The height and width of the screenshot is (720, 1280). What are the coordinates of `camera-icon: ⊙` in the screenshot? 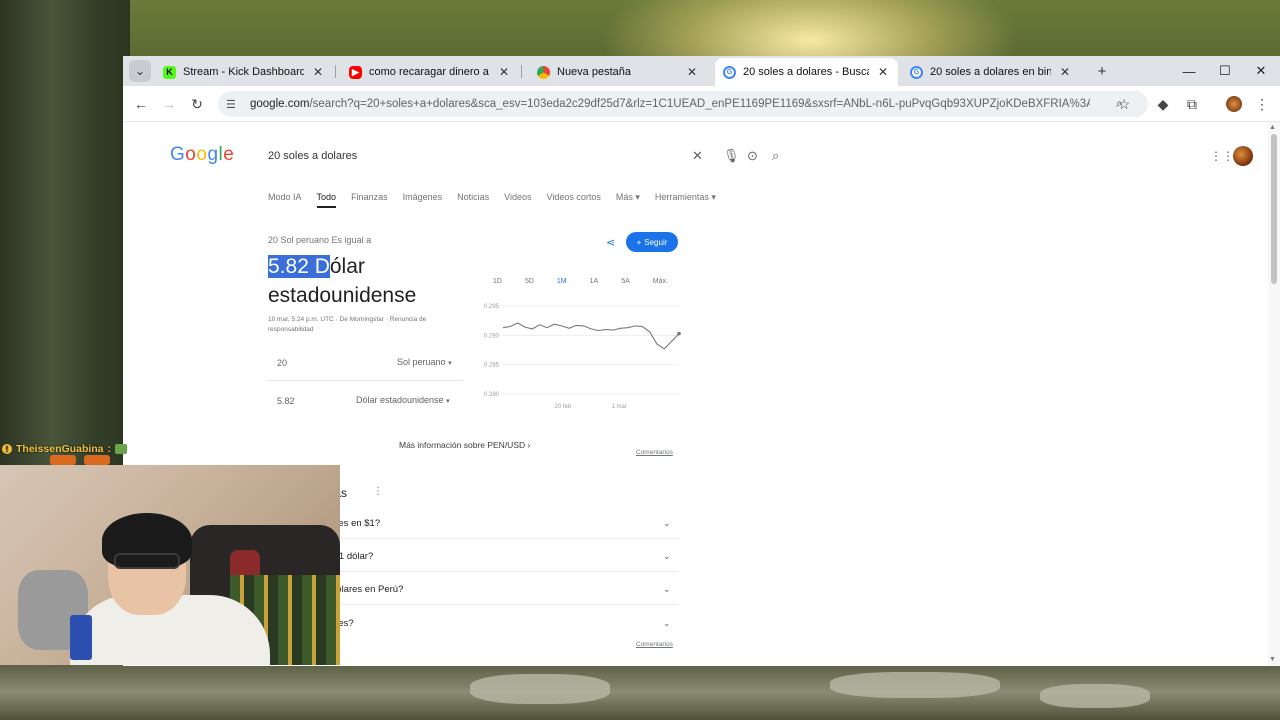 It's located at (752, 156).